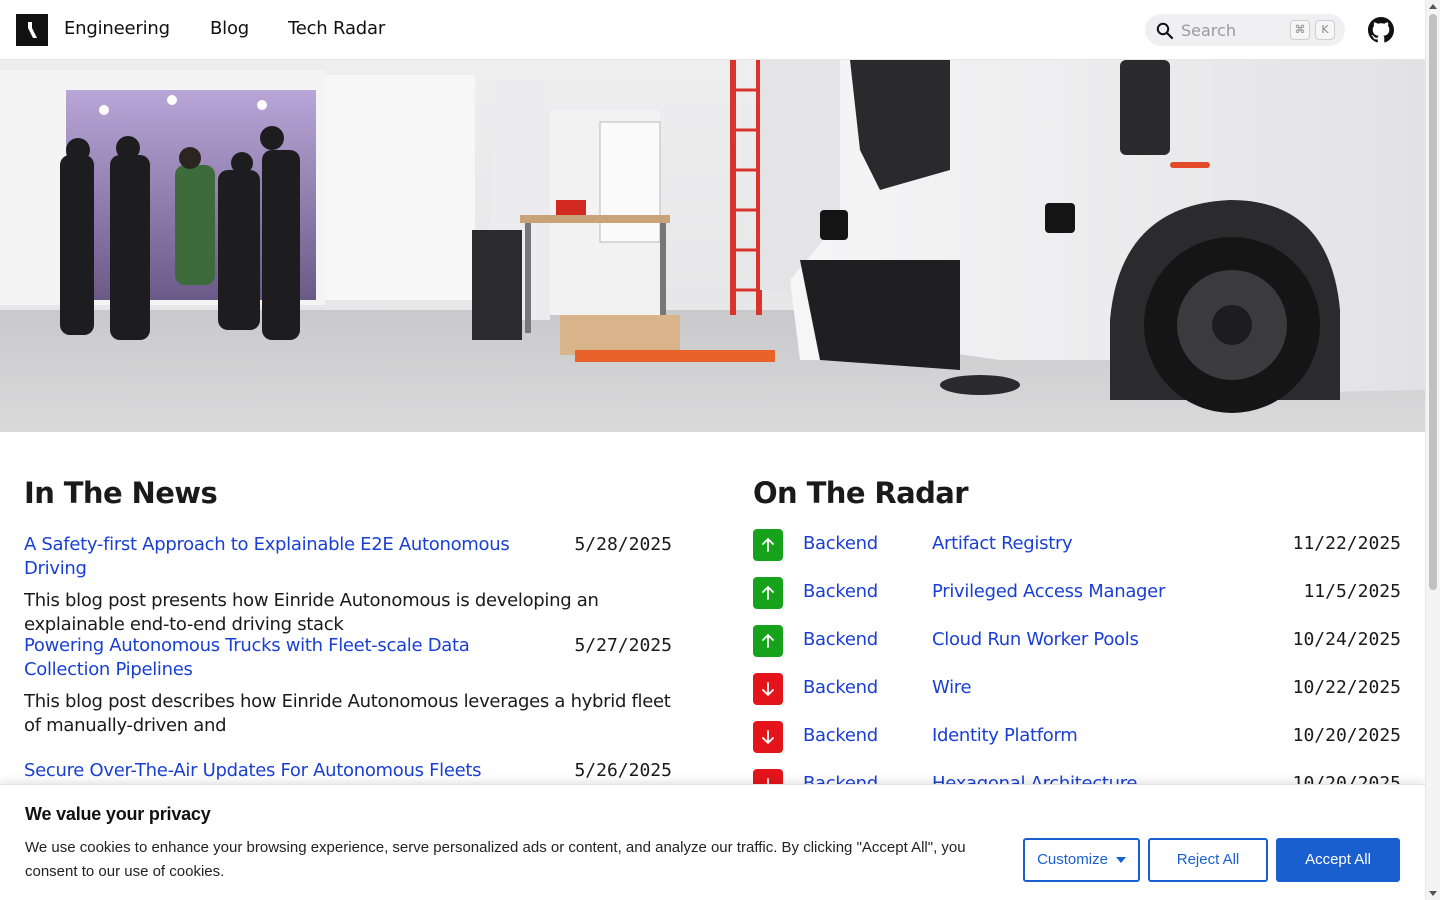 This screenshot has height=900, width=1440. I want to click on scroll-down-arrow-icon, so click(1433, 893).